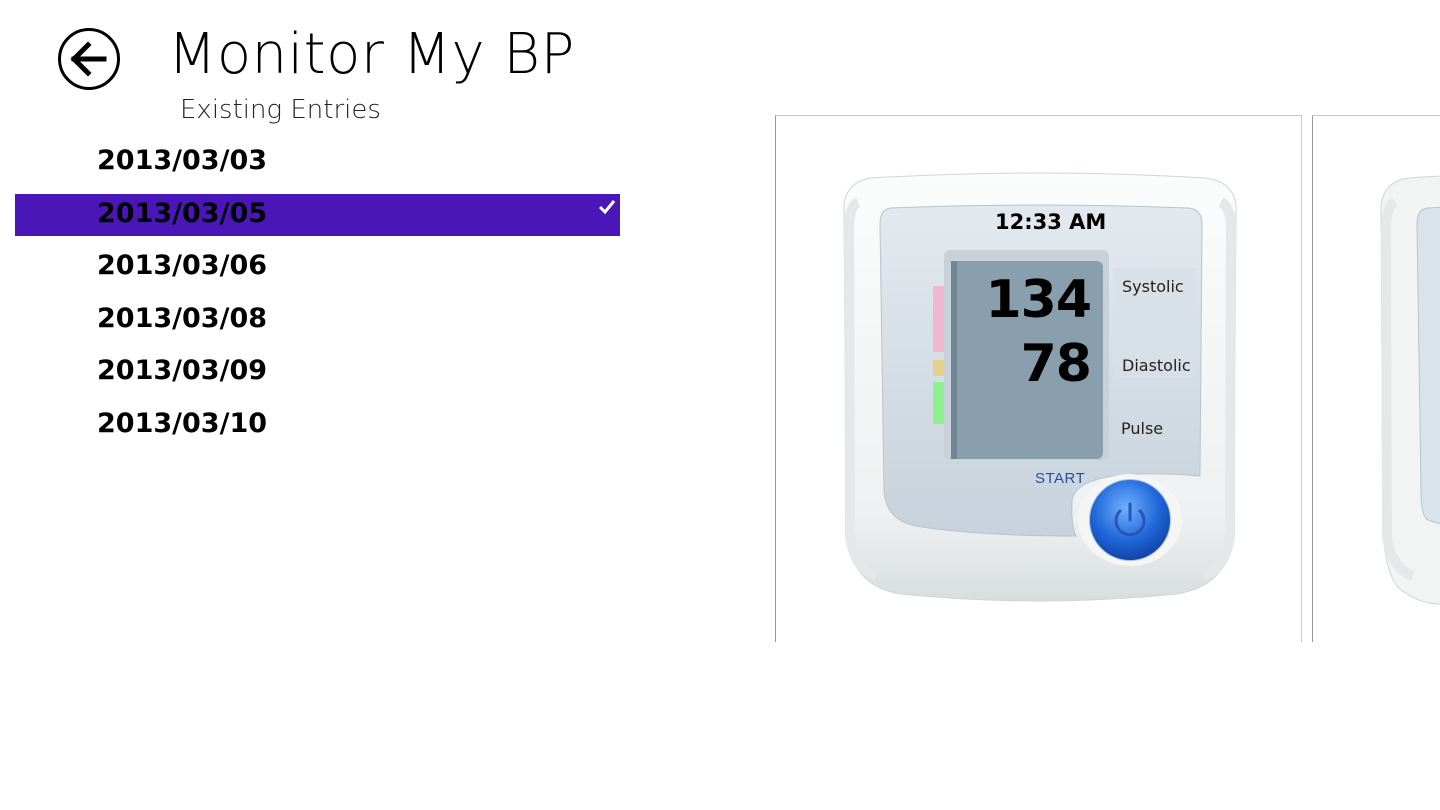 The image size is (1440, 810). I want to click on list-item: 2013/03/05, so click(317, 214).